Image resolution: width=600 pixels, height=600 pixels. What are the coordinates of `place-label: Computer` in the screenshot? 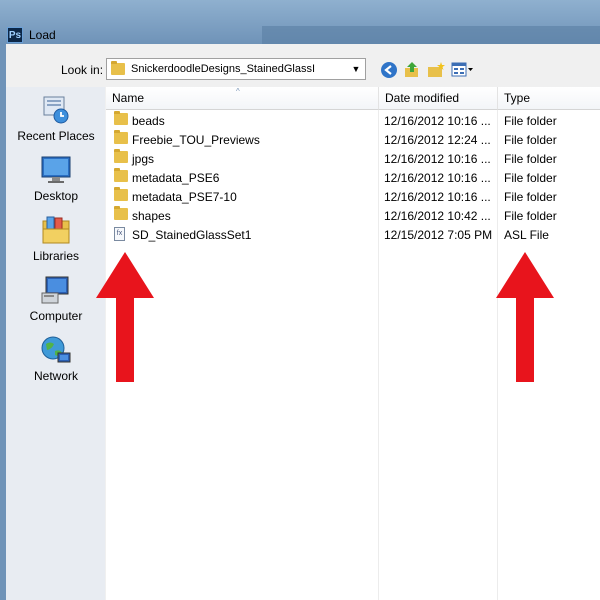 It's located at (56, 316).